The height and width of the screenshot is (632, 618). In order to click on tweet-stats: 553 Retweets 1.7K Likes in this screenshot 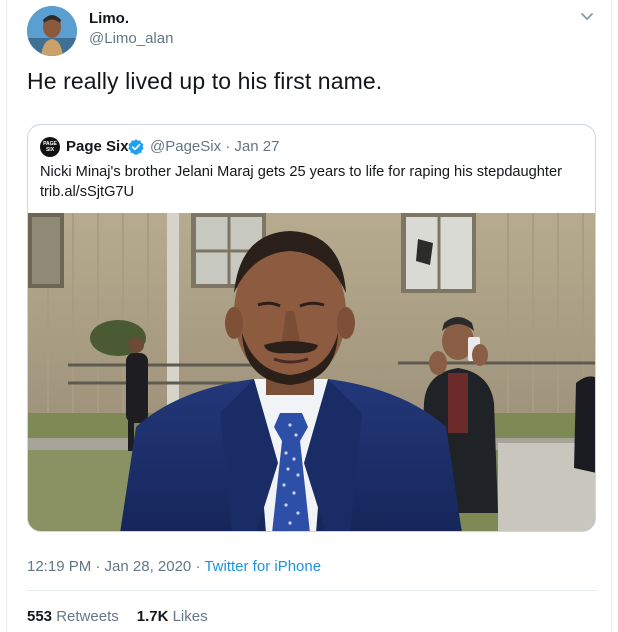, I will do `click(117, 616)`.